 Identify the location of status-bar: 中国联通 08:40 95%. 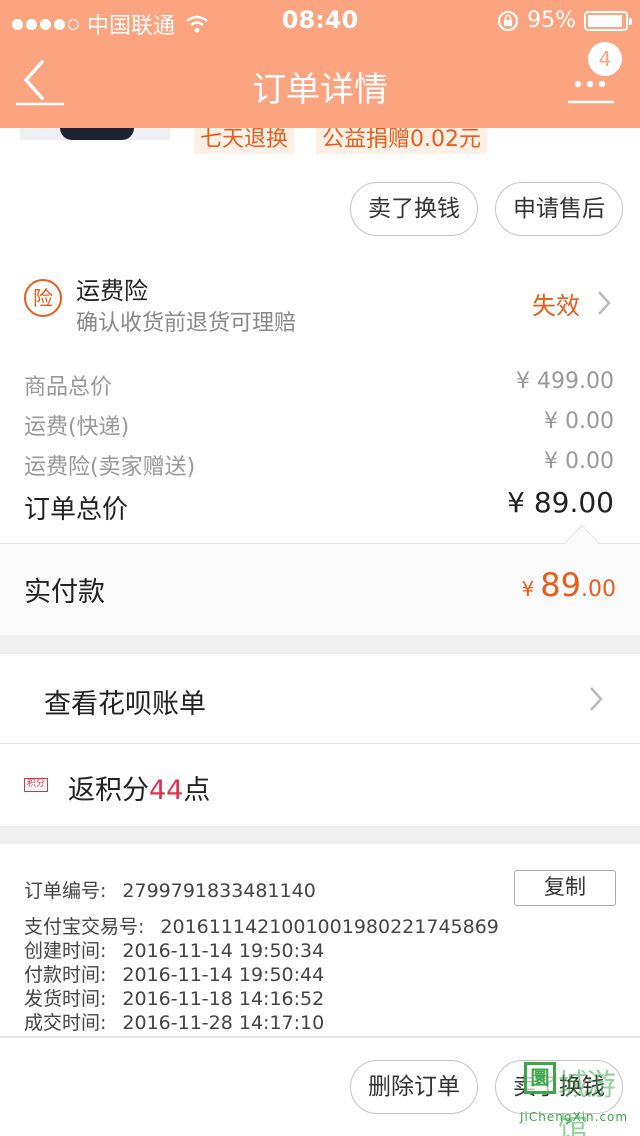
(320, 20).